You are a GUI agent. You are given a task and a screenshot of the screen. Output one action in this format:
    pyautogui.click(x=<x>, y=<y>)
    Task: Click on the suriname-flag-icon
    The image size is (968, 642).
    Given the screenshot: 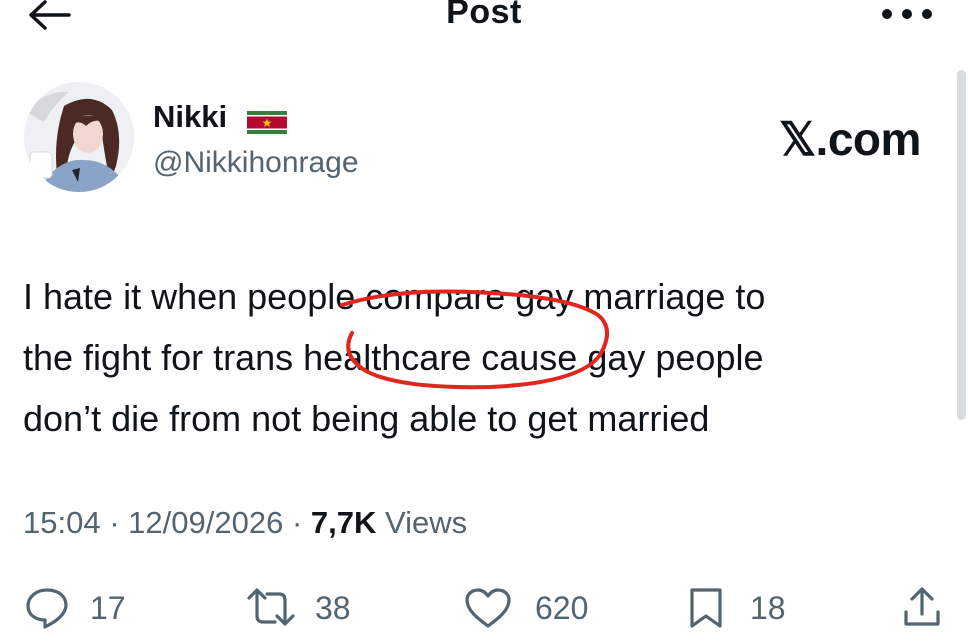 What is the action you would take?
    pyautogui.click(x=267, y=122)
    